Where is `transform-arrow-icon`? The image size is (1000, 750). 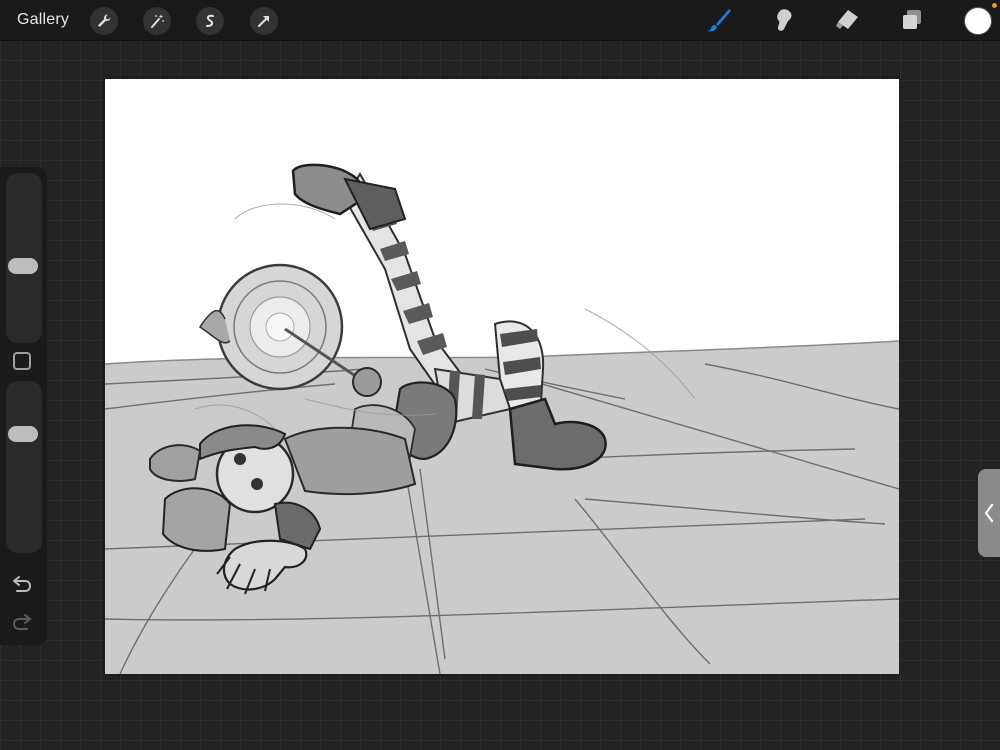 transform-arrow-icon is located at coordinates (263, 21).